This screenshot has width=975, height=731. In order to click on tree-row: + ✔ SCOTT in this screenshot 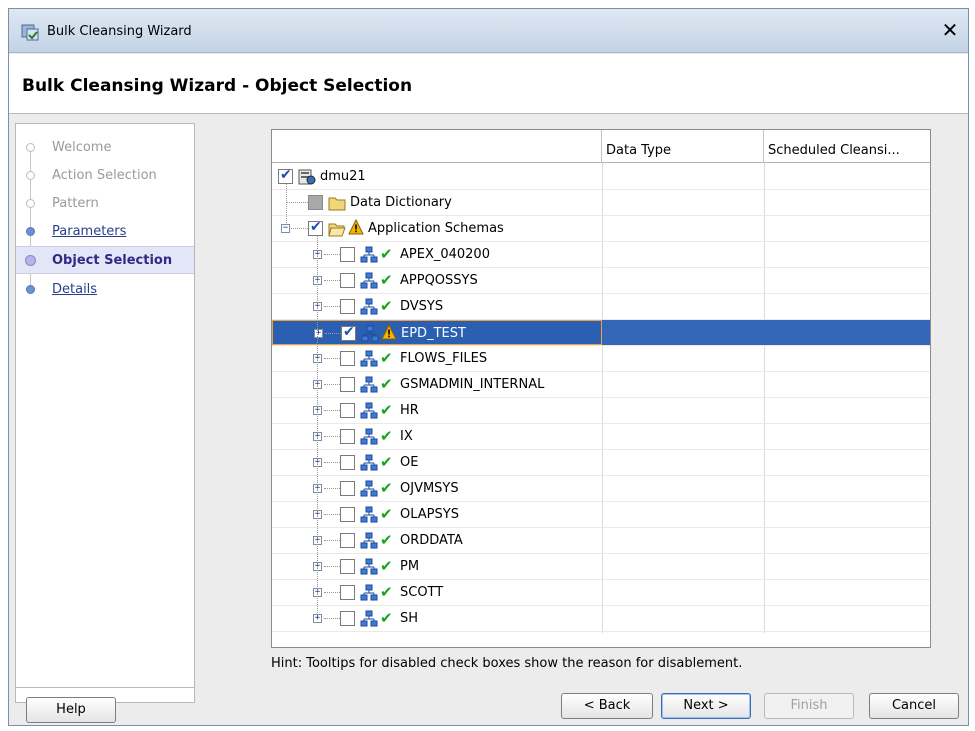, I will do `click(601, 593)`.